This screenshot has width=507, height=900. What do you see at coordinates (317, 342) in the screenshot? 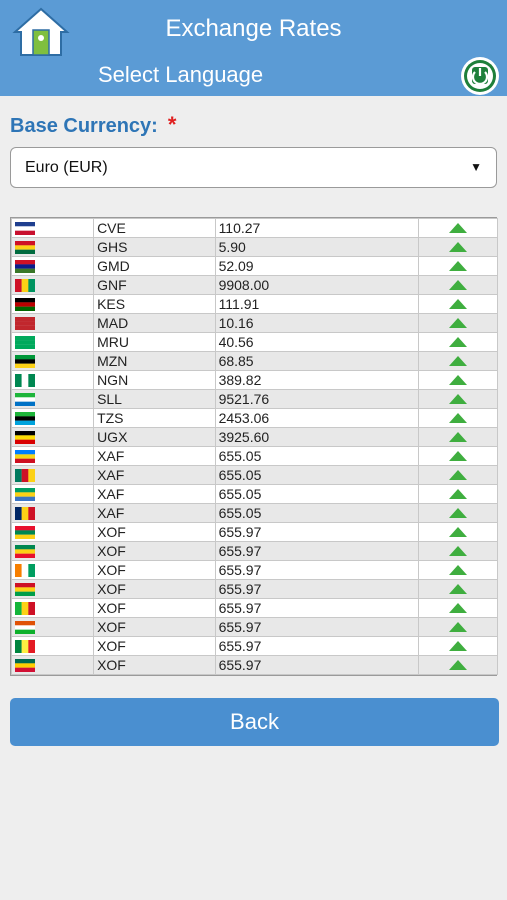
I see `rate-value: 40.56` at bounding box center [317, 342].